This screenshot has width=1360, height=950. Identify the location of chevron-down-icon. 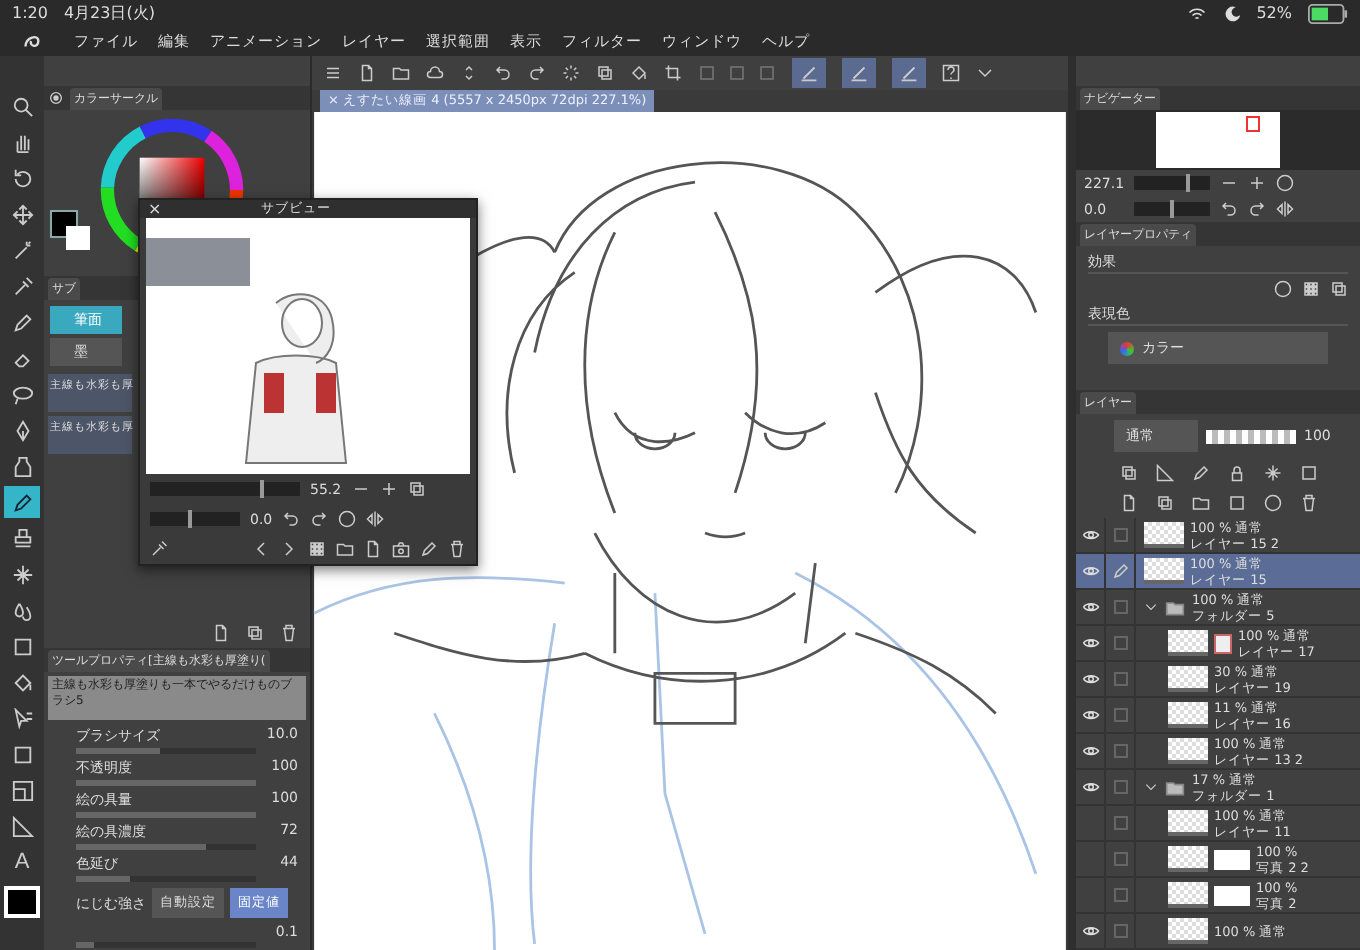
(985, 73).